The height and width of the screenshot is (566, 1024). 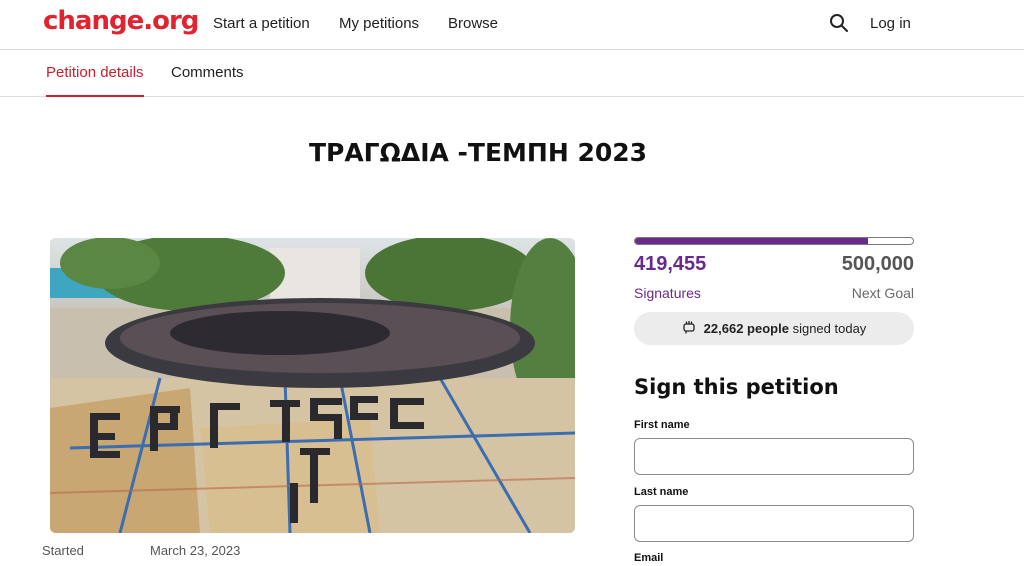 I want to click on login-link: Log in, so click(x=890, y=23).